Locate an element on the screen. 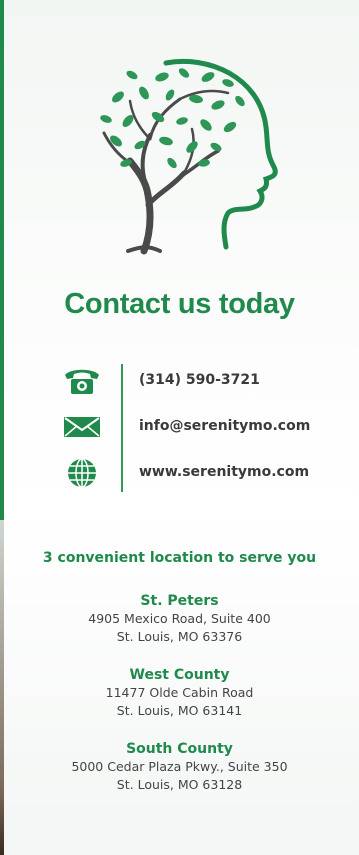 Image resolution: width=359 pixels, height=855 pixels. page-title: Contact us today is located at coordinates (179, 304).